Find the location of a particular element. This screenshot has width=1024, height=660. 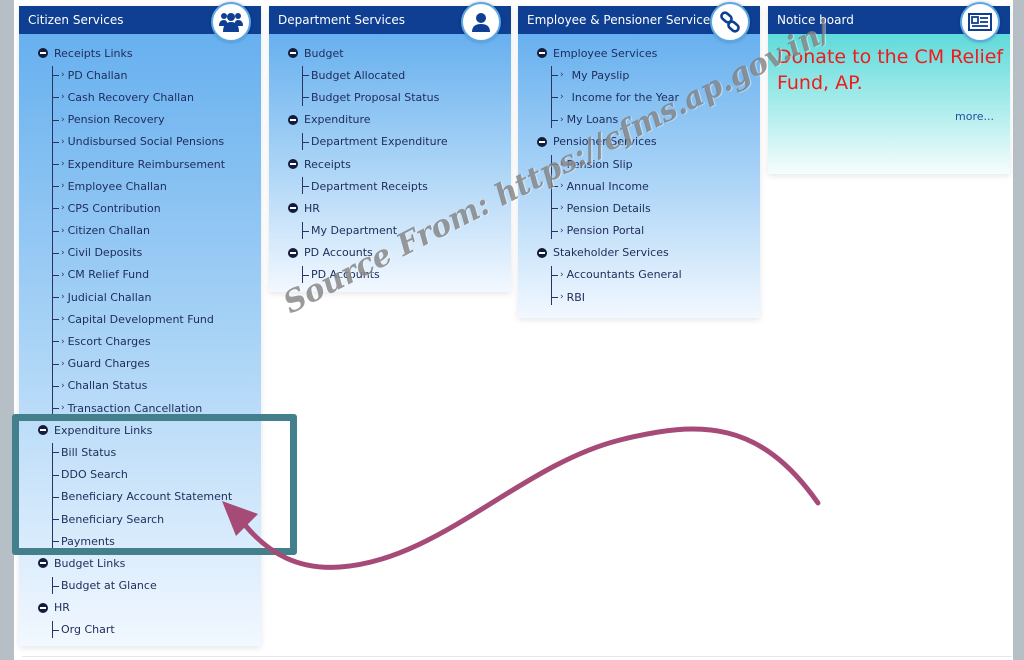

link-item: › Challan Status is located at coordinates (156, 386).